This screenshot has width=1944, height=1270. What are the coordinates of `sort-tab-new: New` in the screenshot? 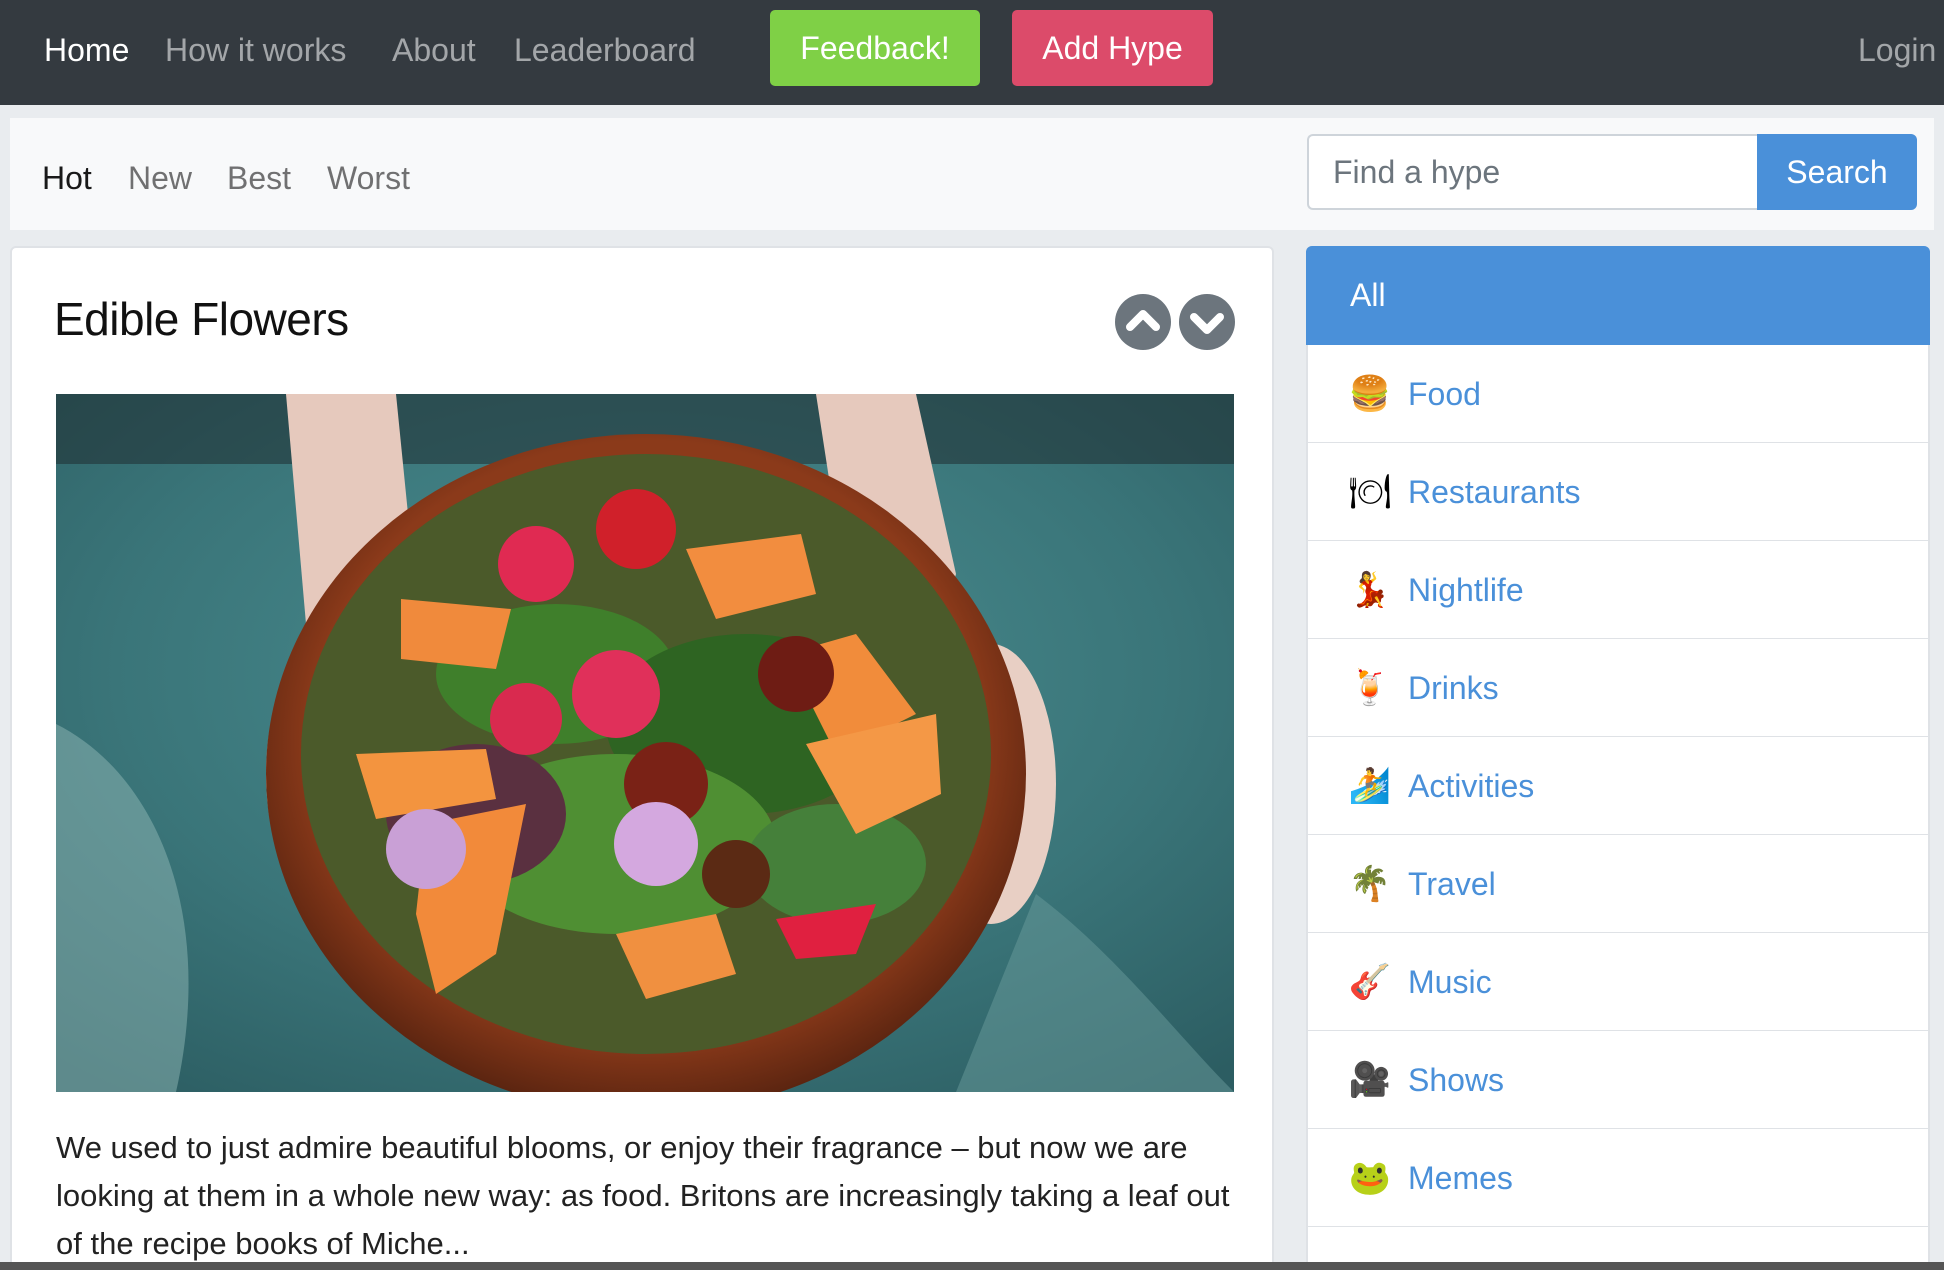 It's located at (160, 178).